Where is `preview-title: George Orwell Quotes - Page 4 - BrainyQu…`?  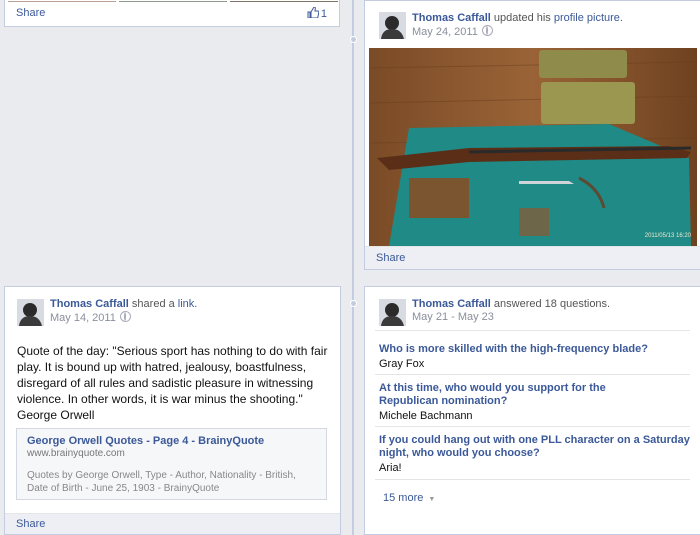 preview-title: George Orwell Quotes - Page 4 - BrainyQu… is located at coordinates (145, 441).